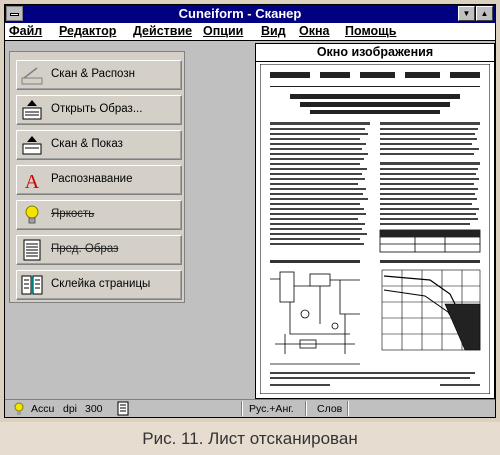  I want to click on image-window-title: Окно изображения, so click(375, 53).